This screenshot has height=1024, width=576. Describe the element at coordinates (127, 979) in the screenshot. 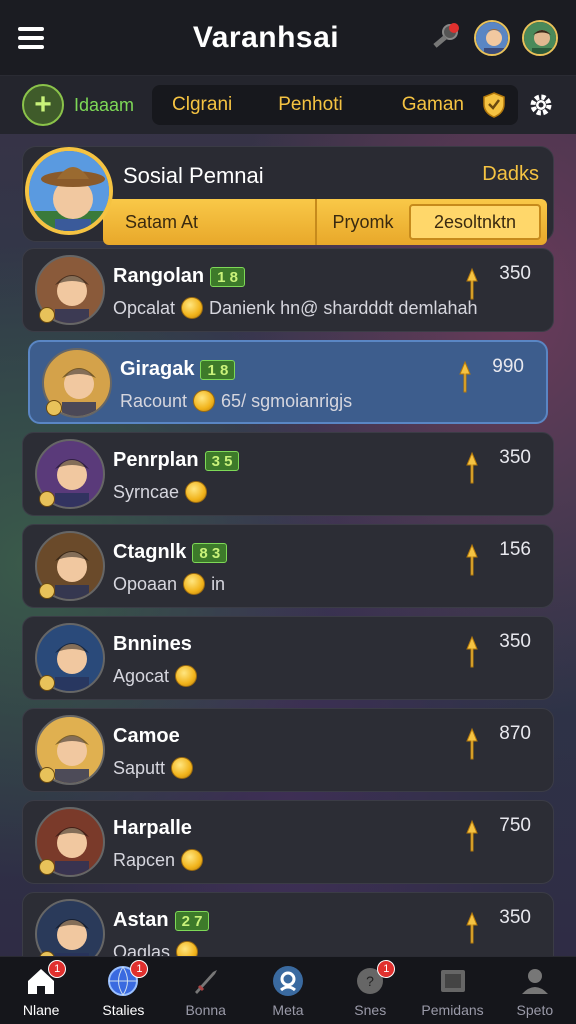

I see `globe-icon: 1` at that location.